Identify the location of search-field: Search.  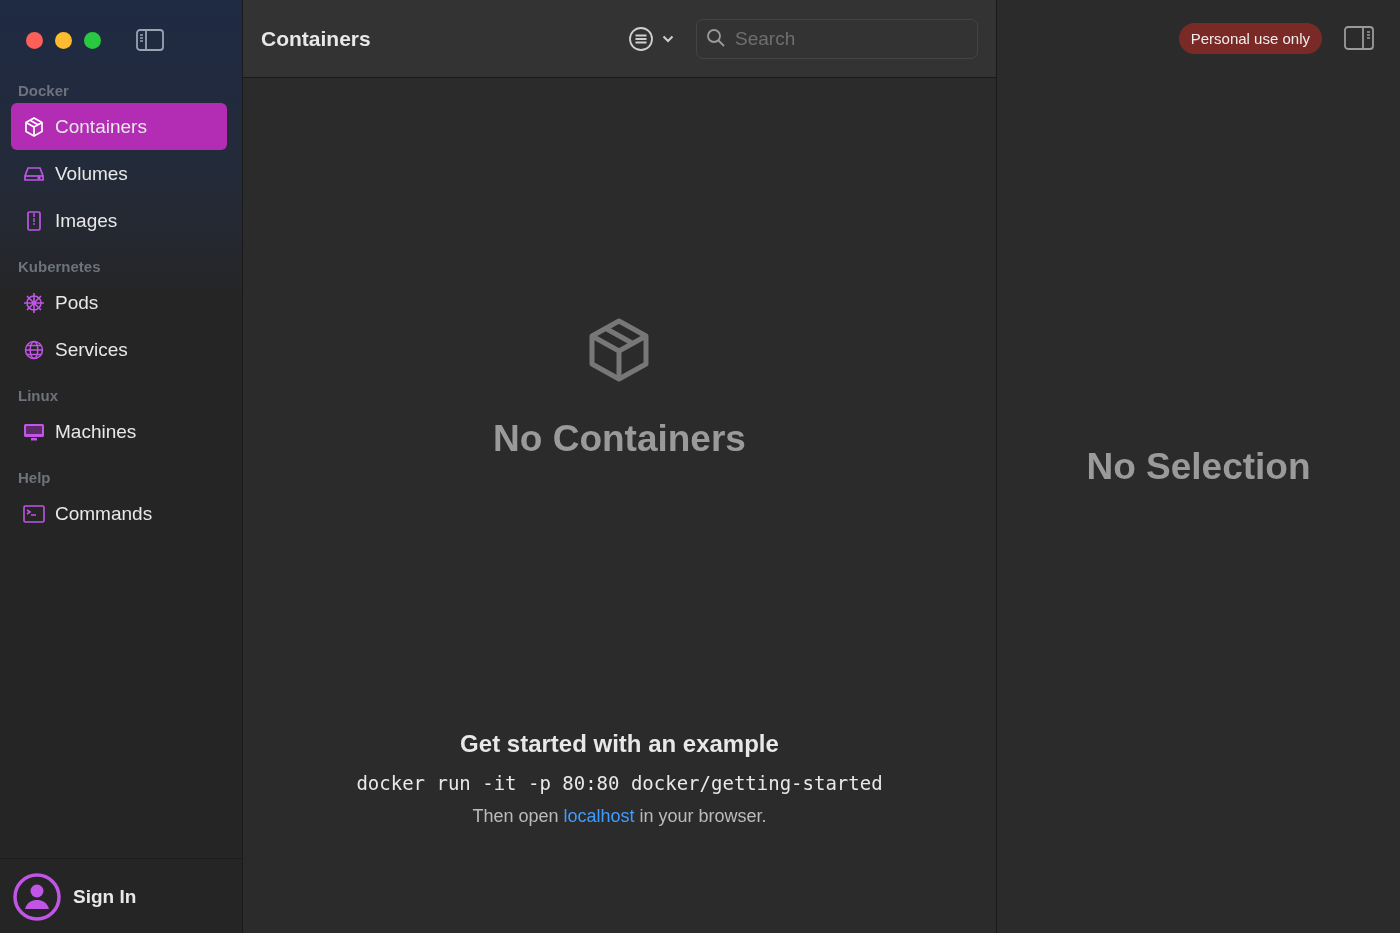
(837, 38).